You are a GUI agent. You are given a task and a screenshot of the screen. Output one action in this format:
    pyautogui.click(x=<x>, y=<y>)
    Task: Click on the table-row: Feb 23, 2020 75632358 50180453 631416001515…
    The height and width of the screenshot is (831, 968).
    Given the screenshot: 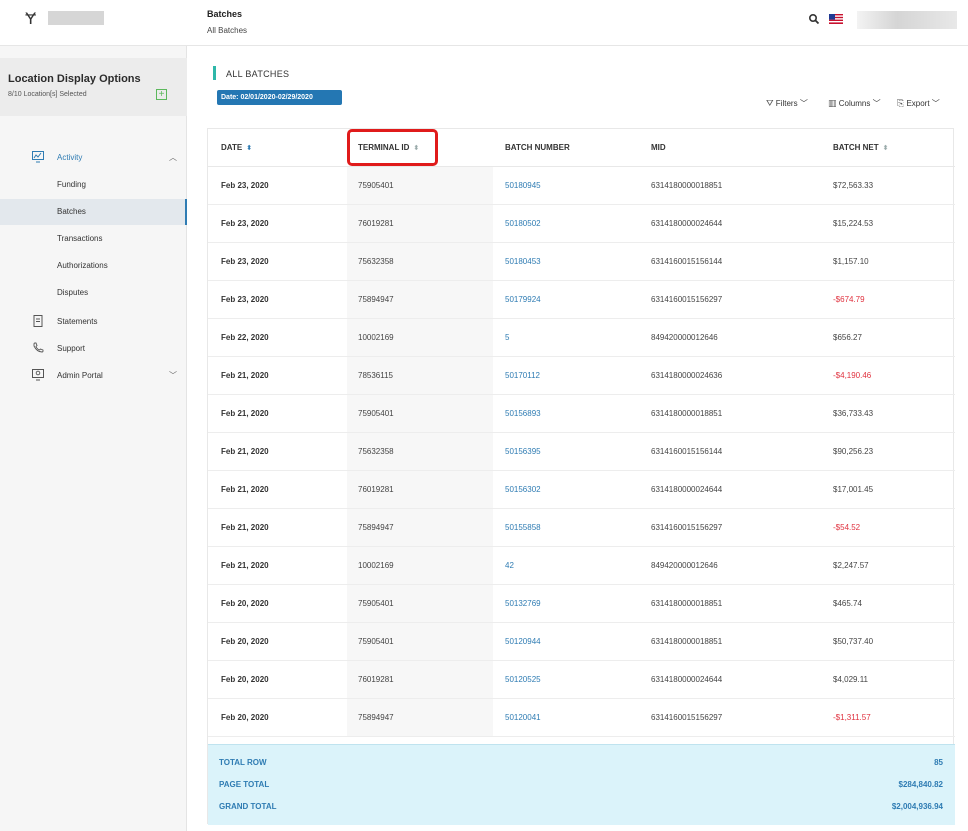 What is the action you would take?
    pyautogui.click(x=581, y=262)
    